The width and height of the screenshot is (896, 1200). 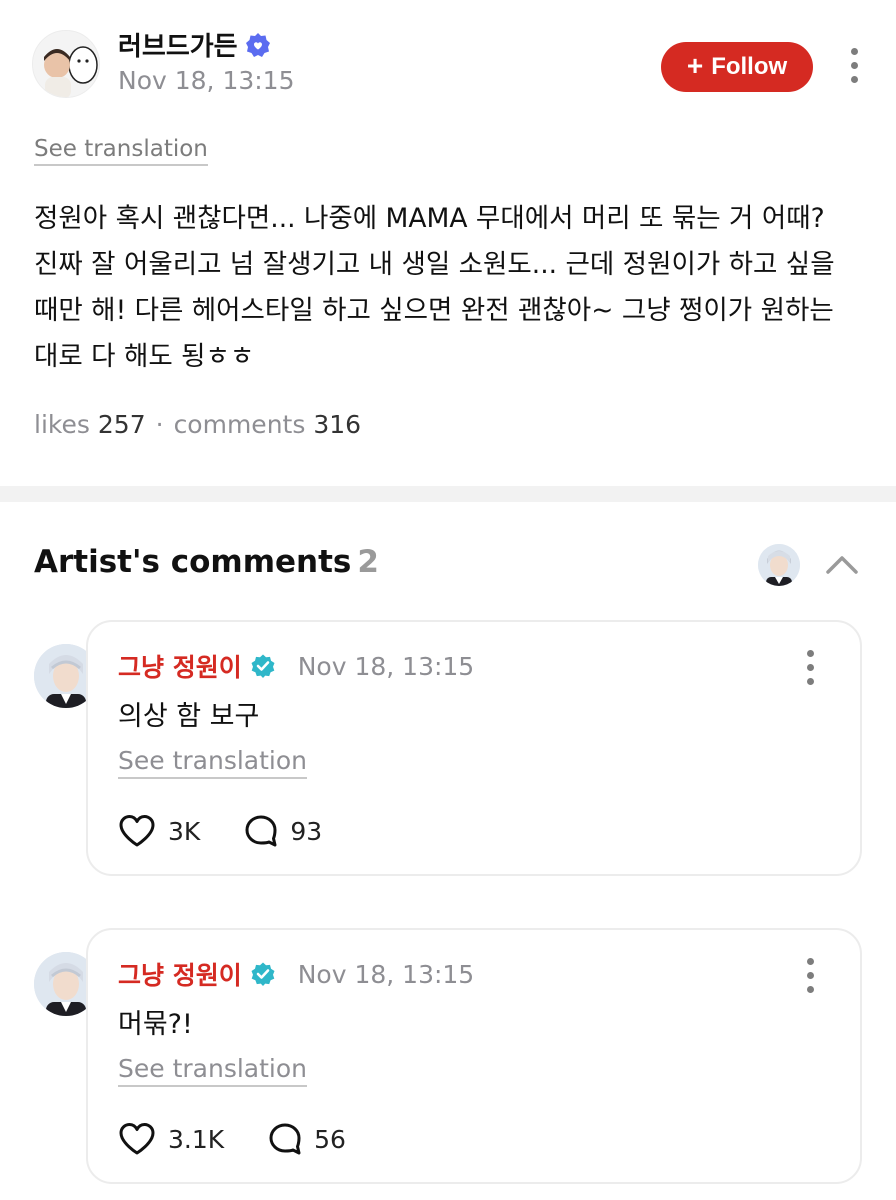 I want to click on author-name: 러브드가든, so click(x=195, y=44).